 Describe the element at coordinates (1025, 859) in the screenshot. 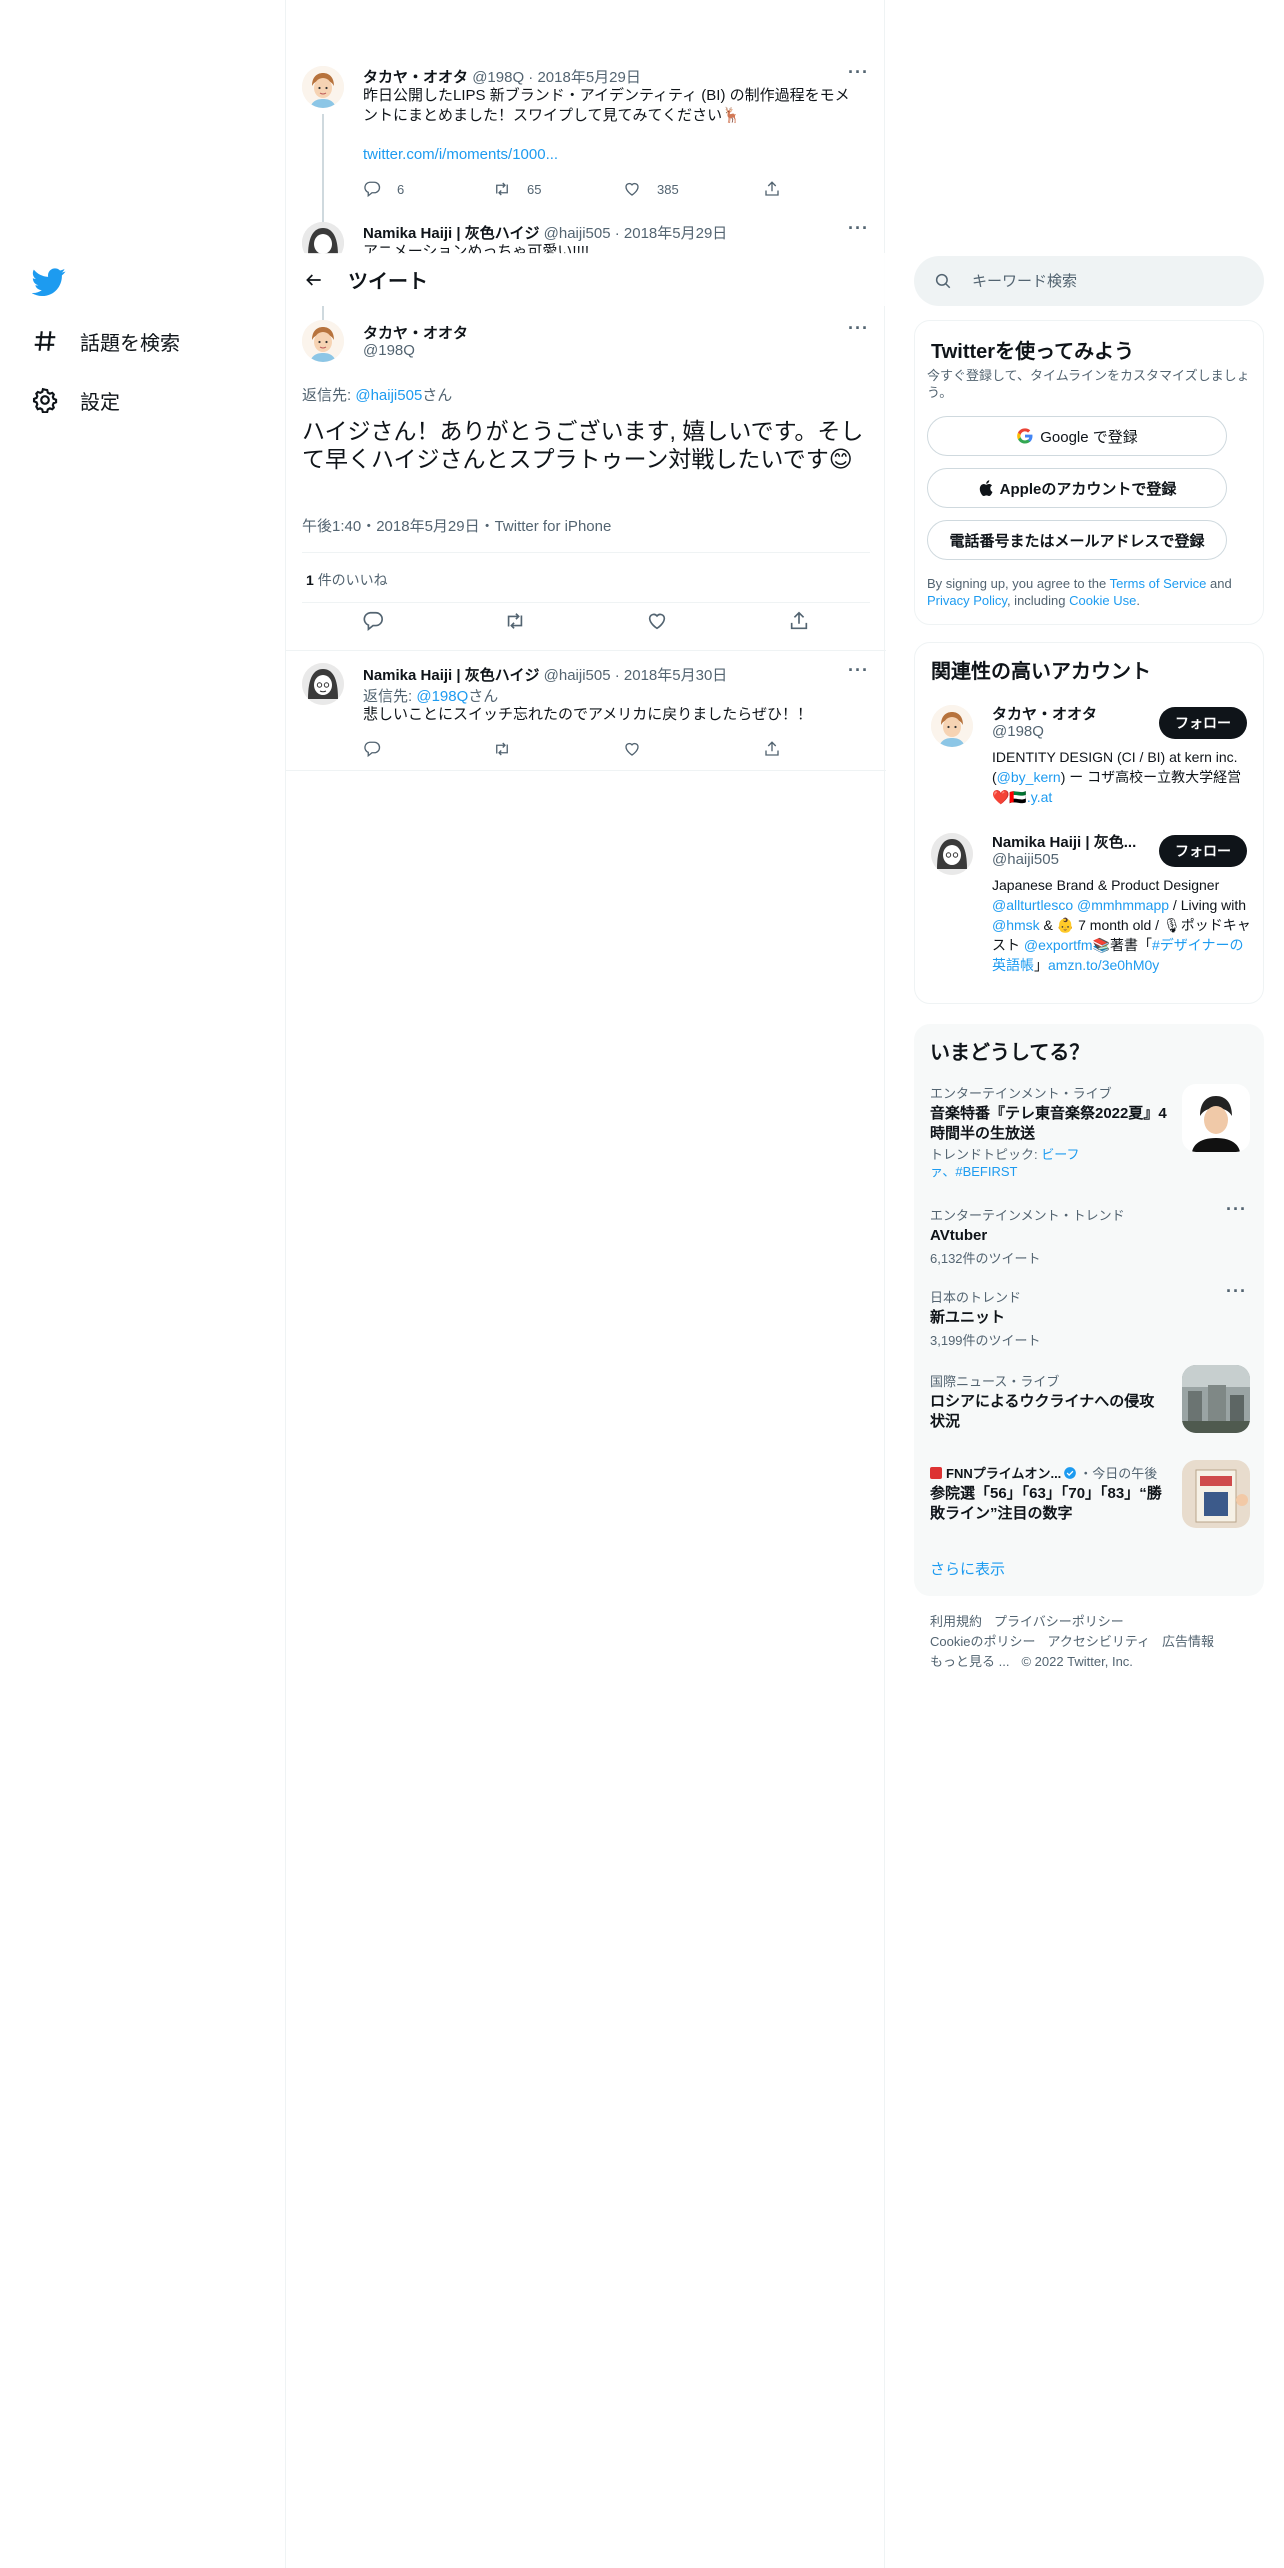

I see `account-handle: @haiji505` at that location.